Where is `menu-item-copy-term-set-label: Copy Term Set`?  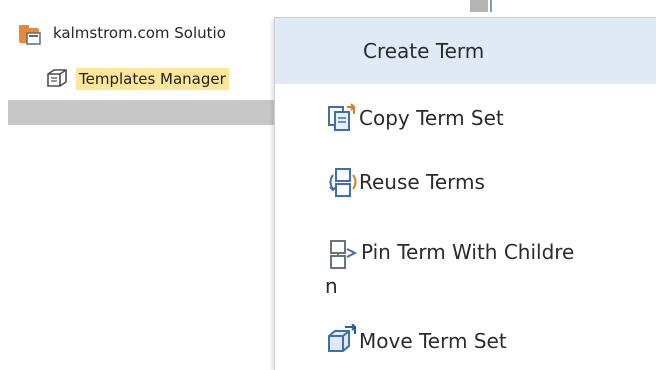 menu-item-copy-term-set-label: Copy Term Set is located at coordinates (431, 118).